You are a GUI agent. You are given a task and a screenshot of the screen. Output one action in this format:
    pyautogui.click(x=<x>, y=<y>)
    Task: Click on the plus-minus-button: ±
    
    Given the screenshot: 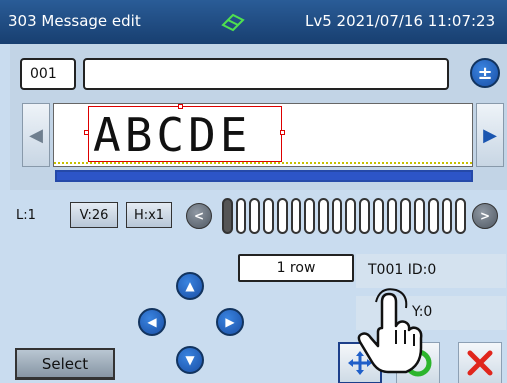 What is the action you would take?
    pyautogui.click(x=485, y=73)
    